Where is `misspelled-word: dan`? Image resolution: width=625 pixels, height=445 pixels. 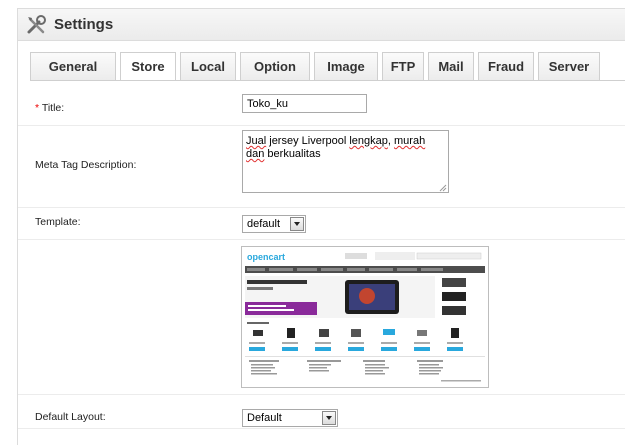
misspelled-word: dan is located at coordinates (255, 154).